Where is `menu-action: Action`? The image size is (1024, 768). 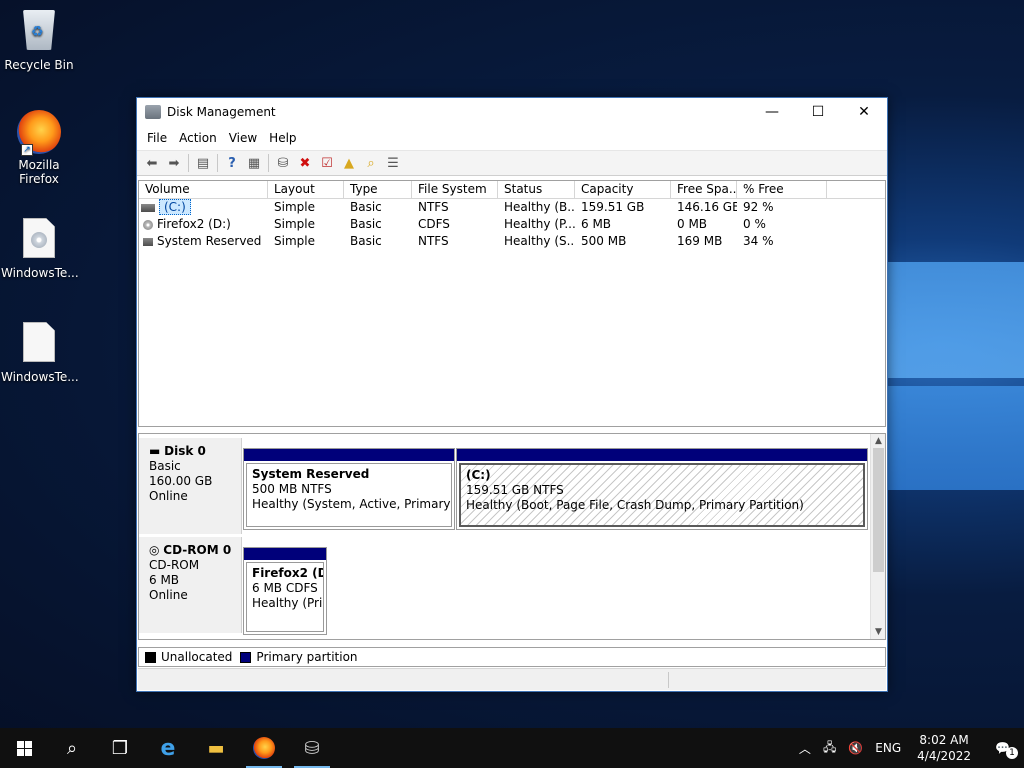
menu-action: Action is located at coordinates (198, 138).